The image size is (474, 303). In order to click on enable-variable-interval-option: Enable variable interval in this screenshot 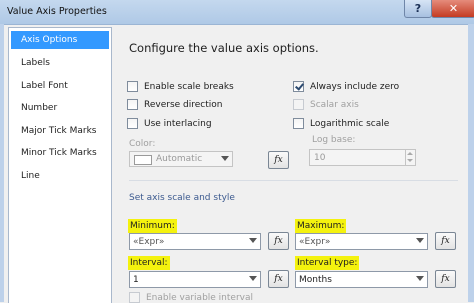, I will do `click(191, 297)`.